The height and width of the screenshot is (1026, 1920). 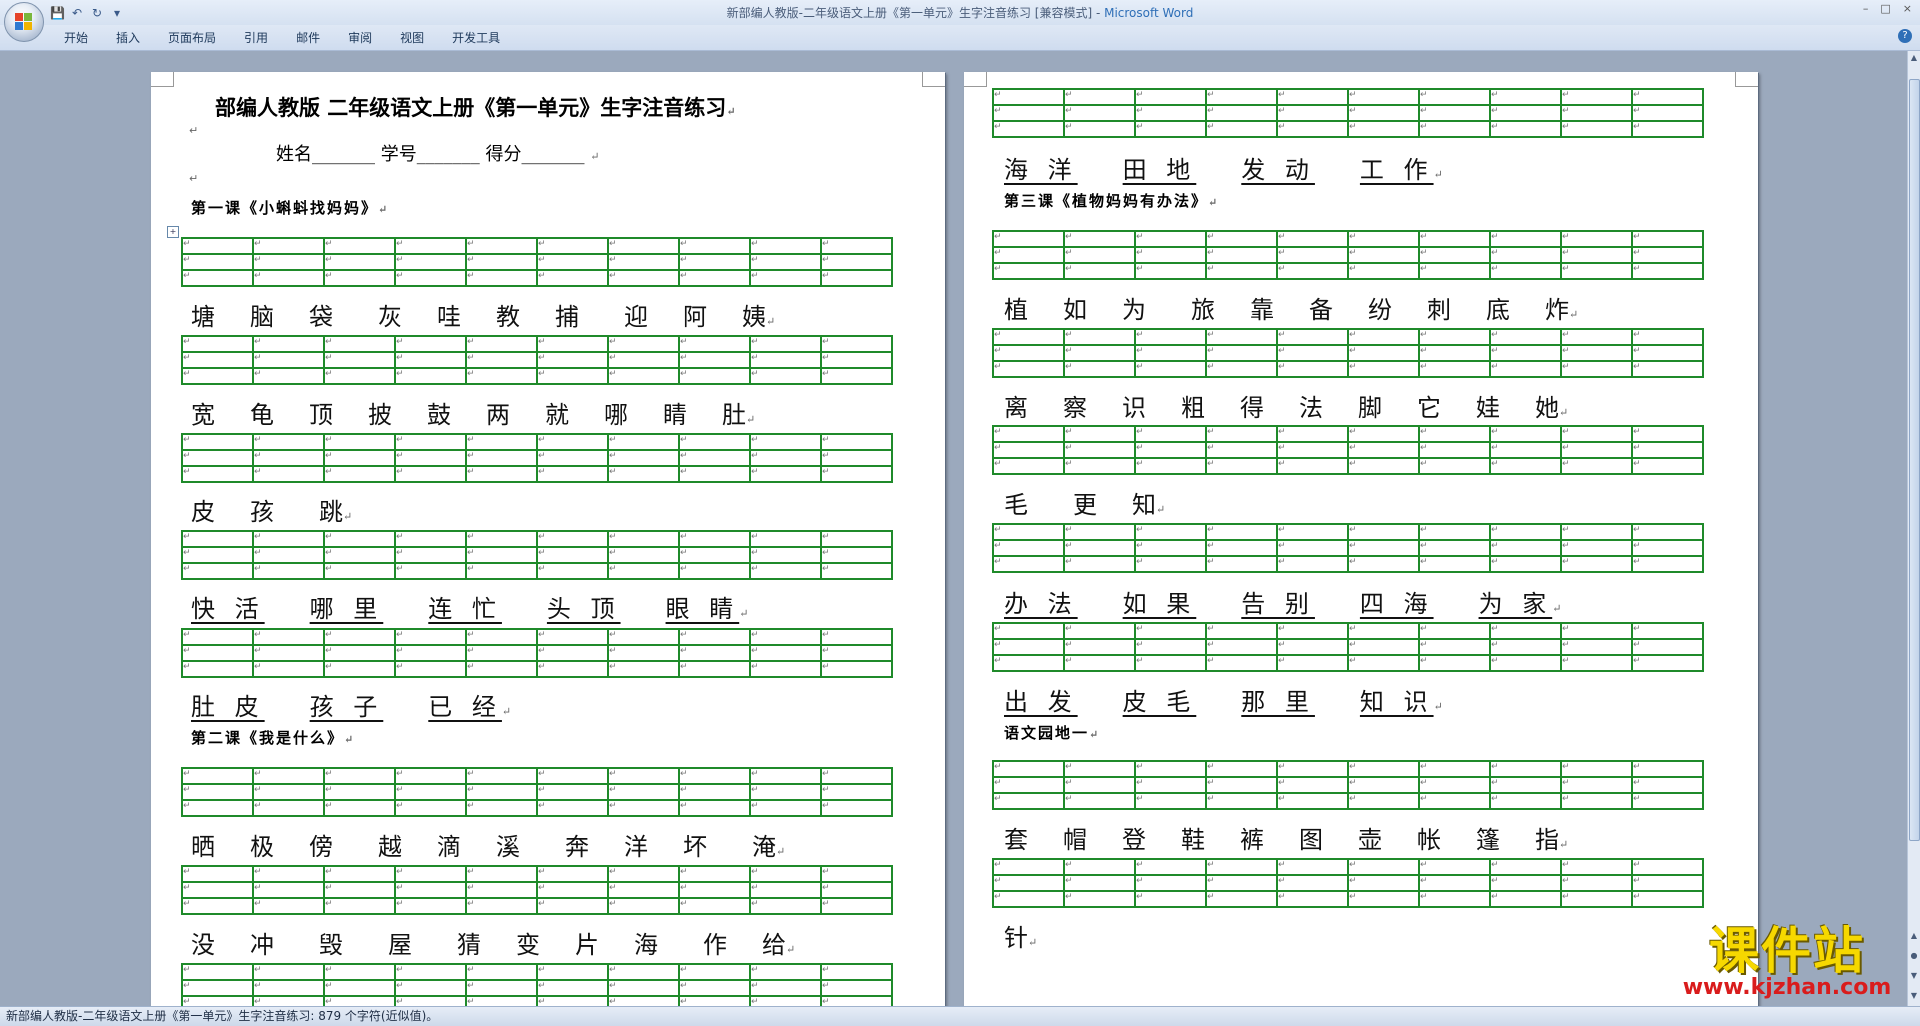 What do you see at coordinates (476, 38) in the screenshot?
I see `tab-developer: 开发工具` at bounding box center [476, 38].